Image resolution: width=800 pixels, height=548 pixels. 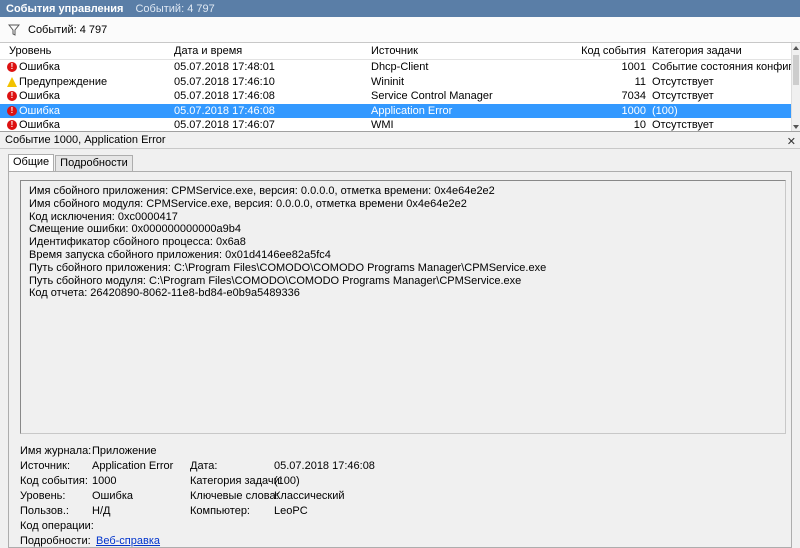 I want to click on web-help-link: Веб-справка, so click(x=128, y=541).